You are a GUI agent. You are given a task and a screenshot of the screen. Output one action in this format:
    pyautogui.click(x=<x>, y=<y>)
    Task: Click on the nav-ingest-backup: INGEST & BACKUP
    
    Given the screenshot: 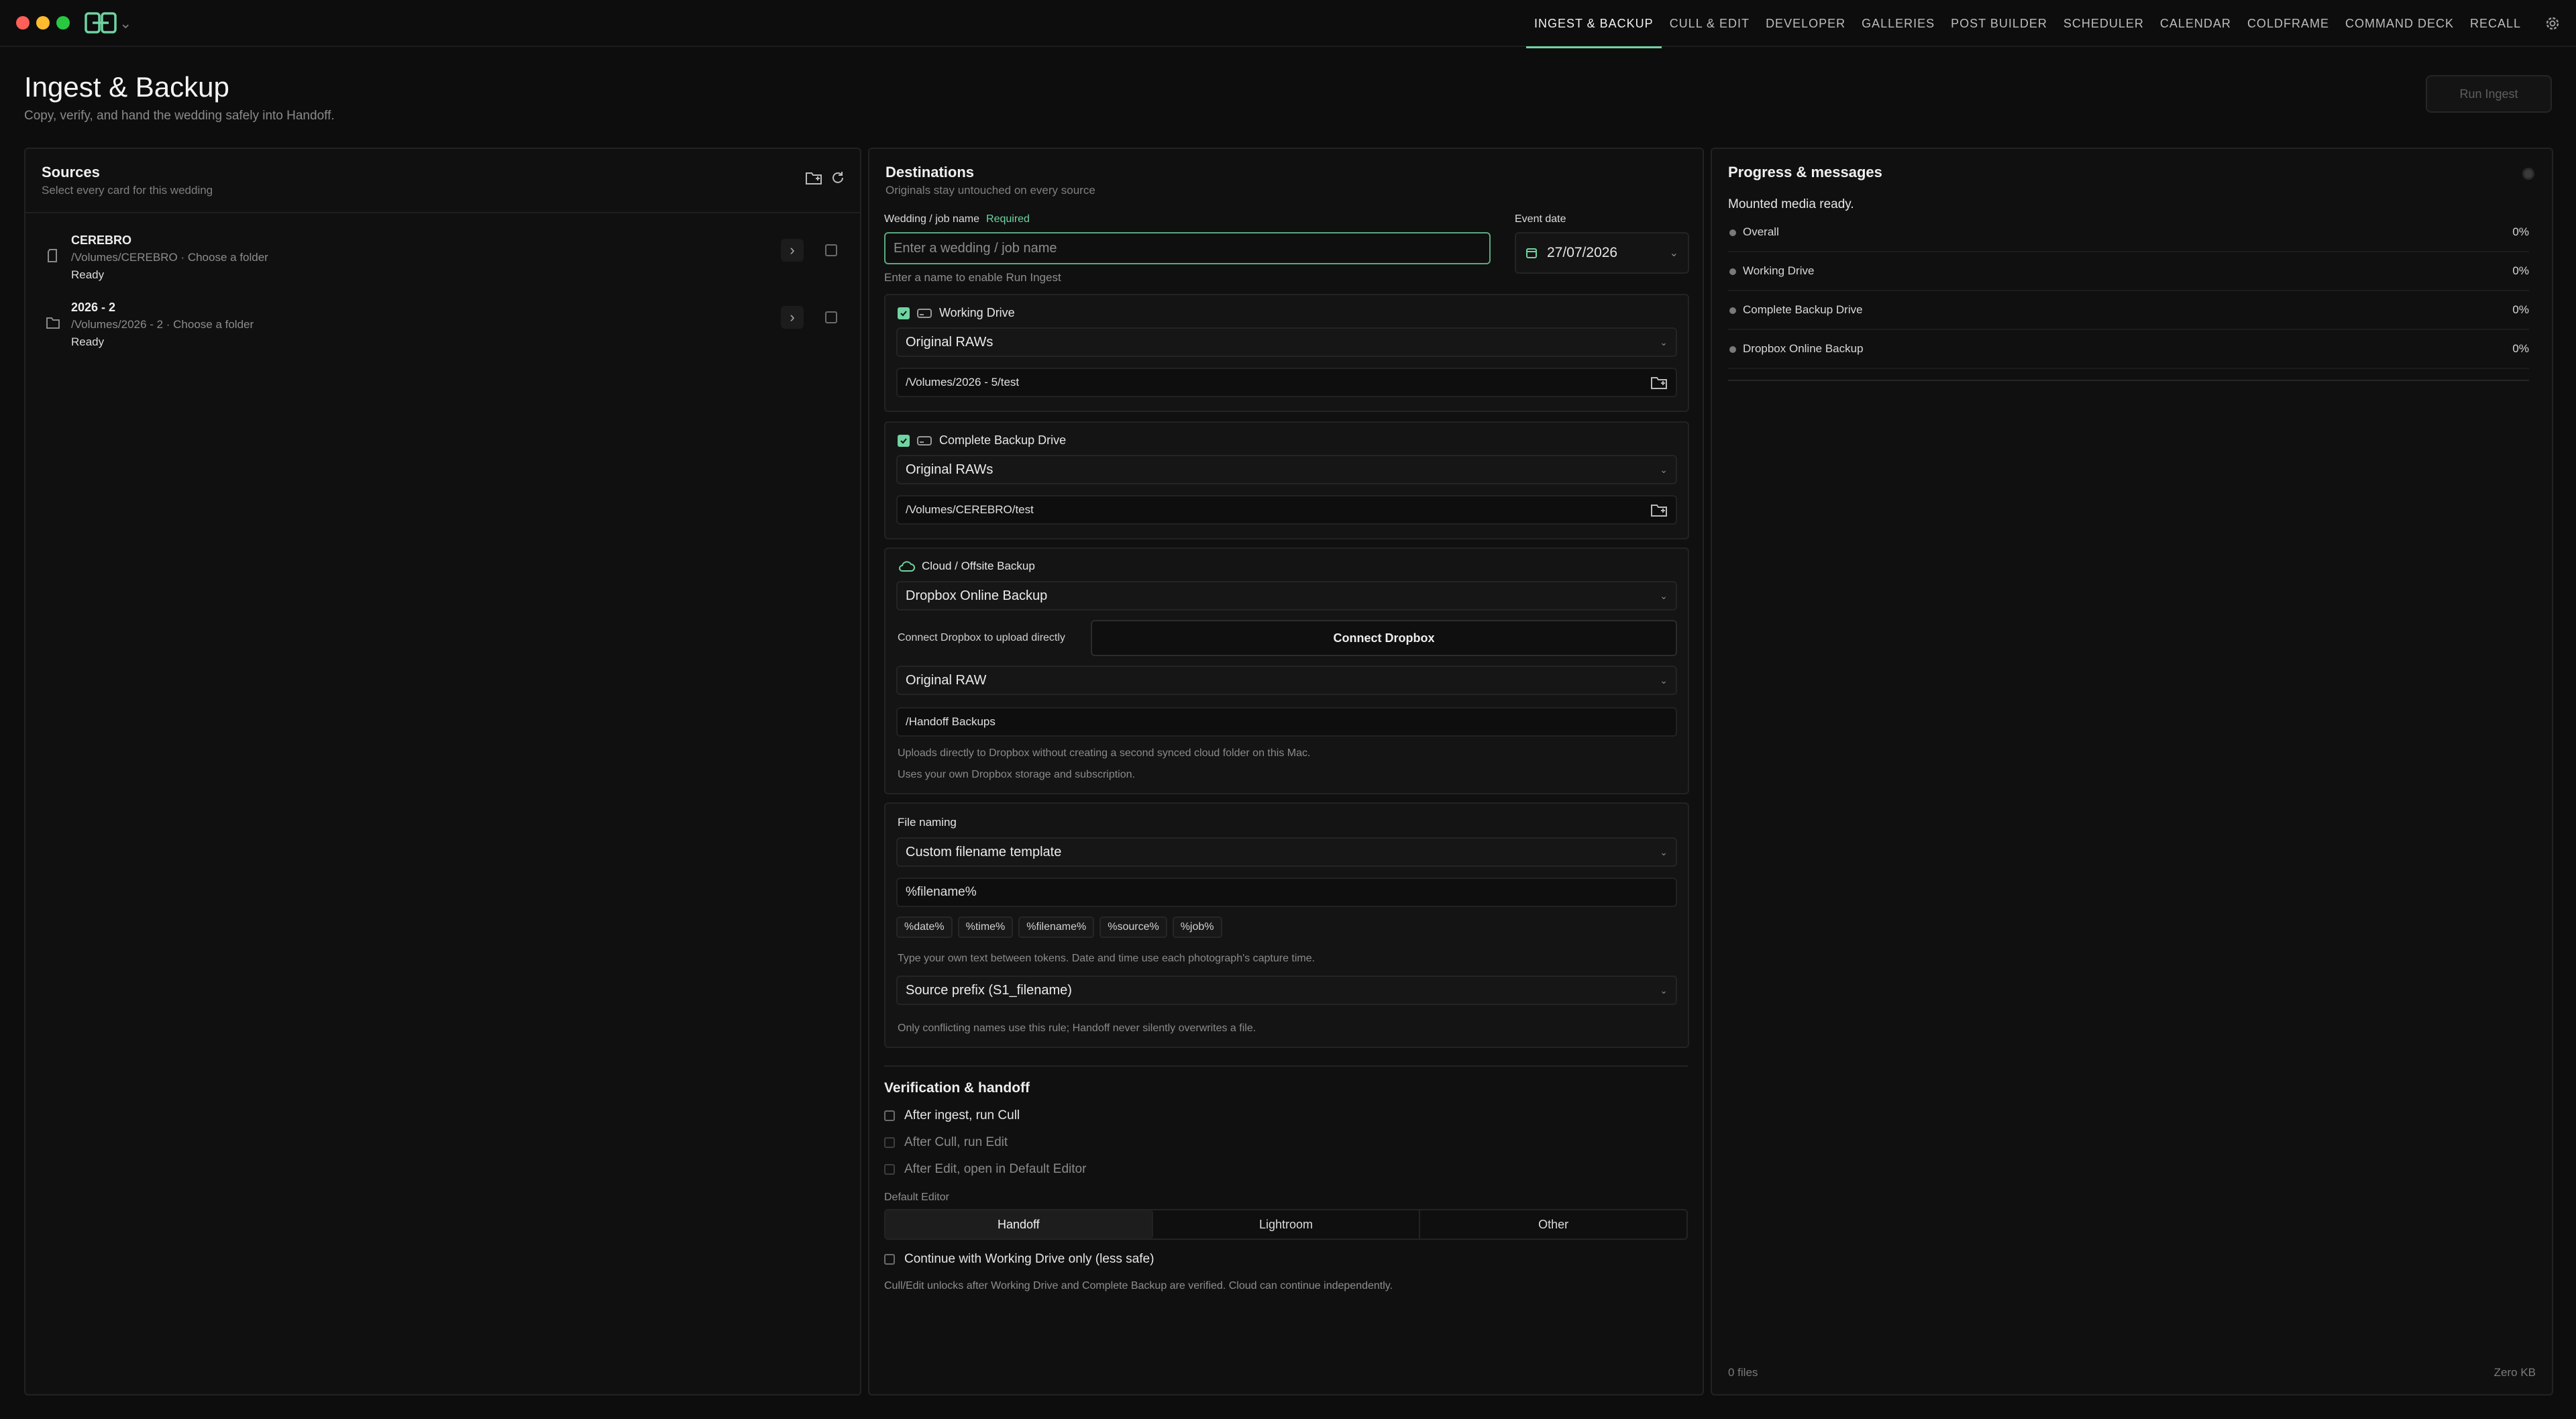 What is the action you would take?
    pyautogui.click(x=1593, y=24)
    